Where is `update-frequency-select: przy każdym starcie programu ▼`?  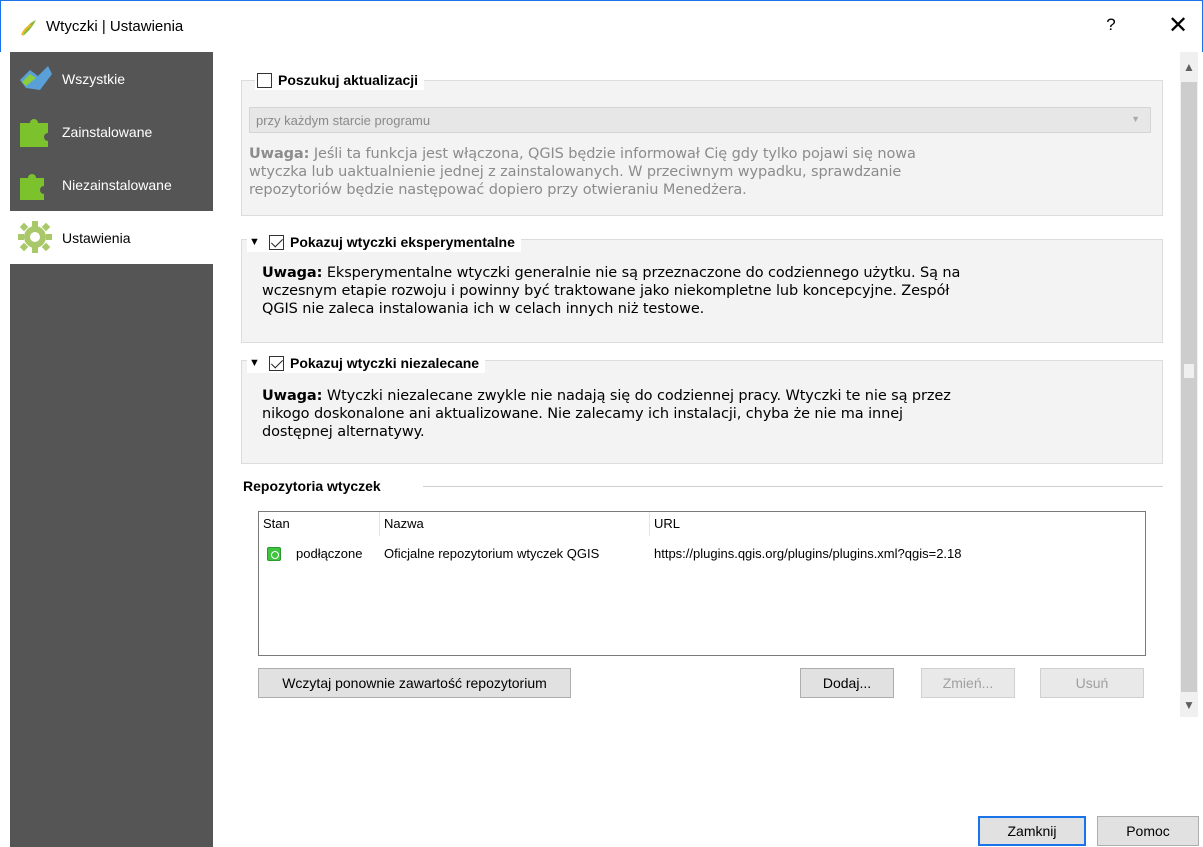 update-frequency-select: przy każdym starcie programu ▼ is located at coordinates (700, 120).